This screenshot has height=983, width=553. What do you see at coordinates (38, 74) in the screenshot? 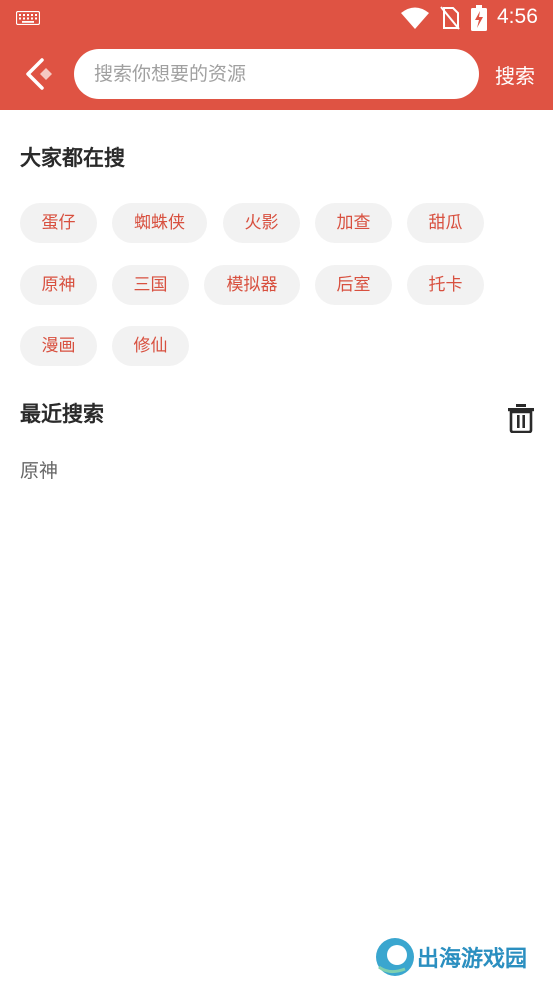
I see `back-button` at bounding box center [38, 74].